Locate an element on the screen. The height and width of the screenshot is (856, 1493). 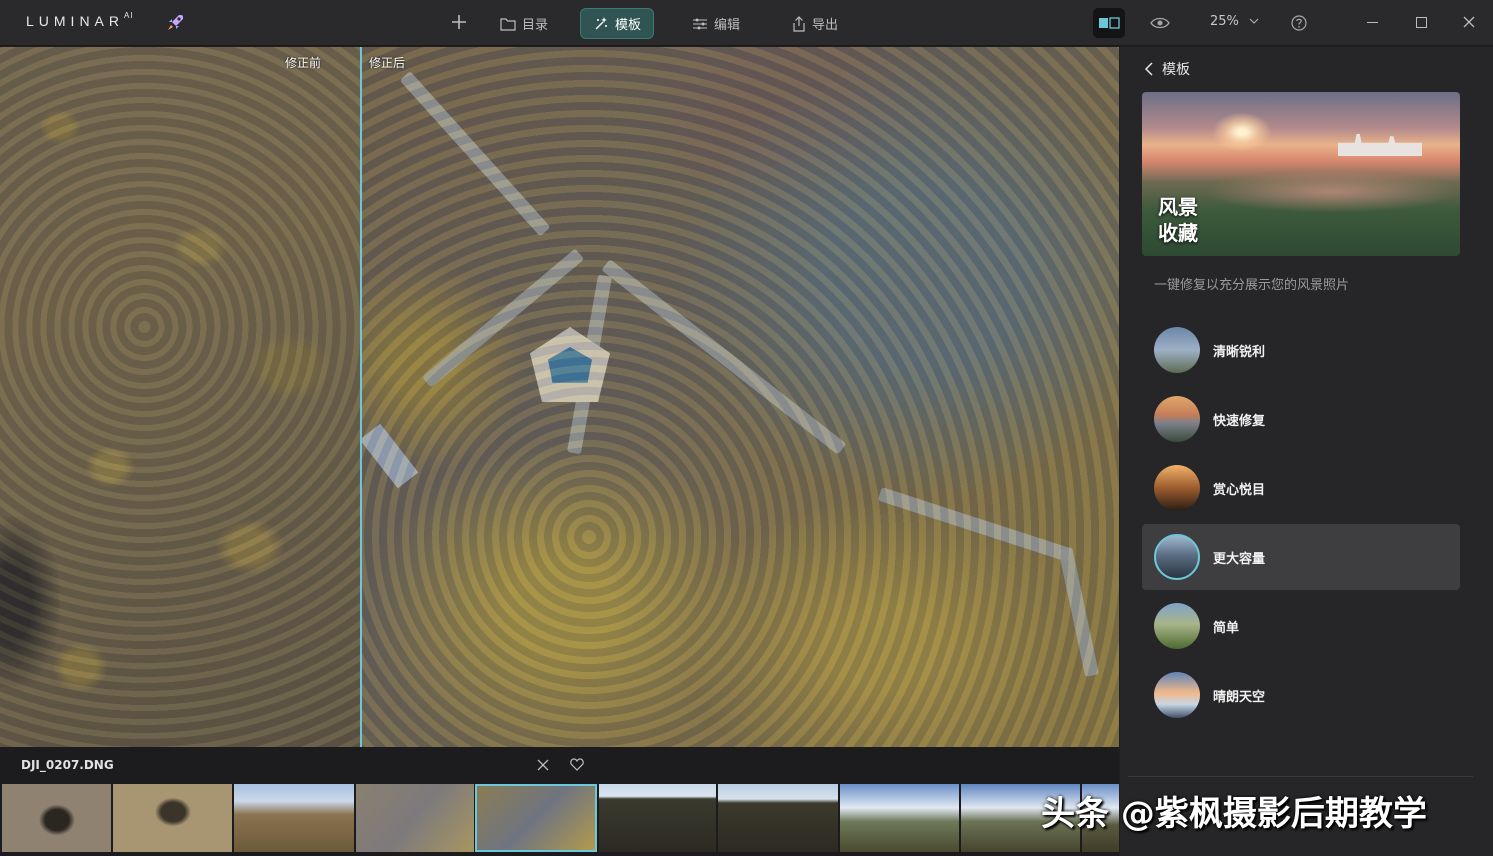
preset-item-selected: 更大容量 is located at coordinates (1301, 557).